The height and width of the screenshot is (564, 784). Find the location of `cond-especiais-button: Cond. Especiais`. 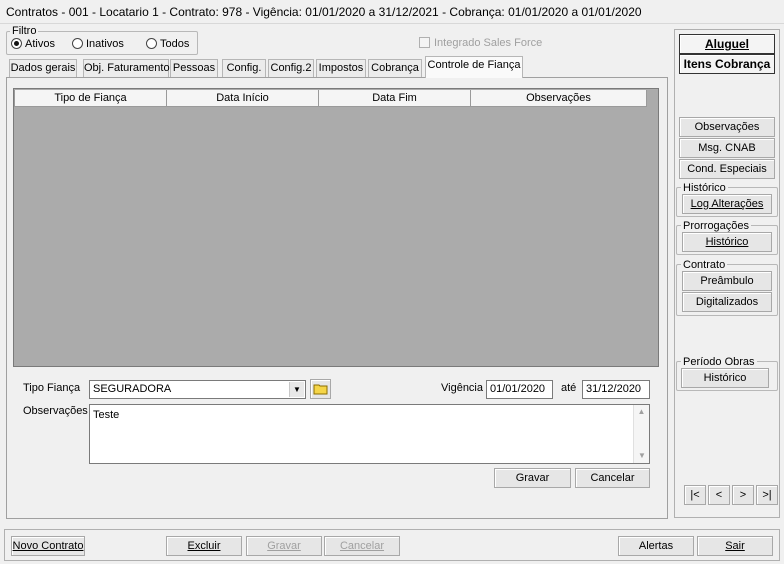

cond-especiais-button: Cond. Especiais is located at coordinates (727, 169).